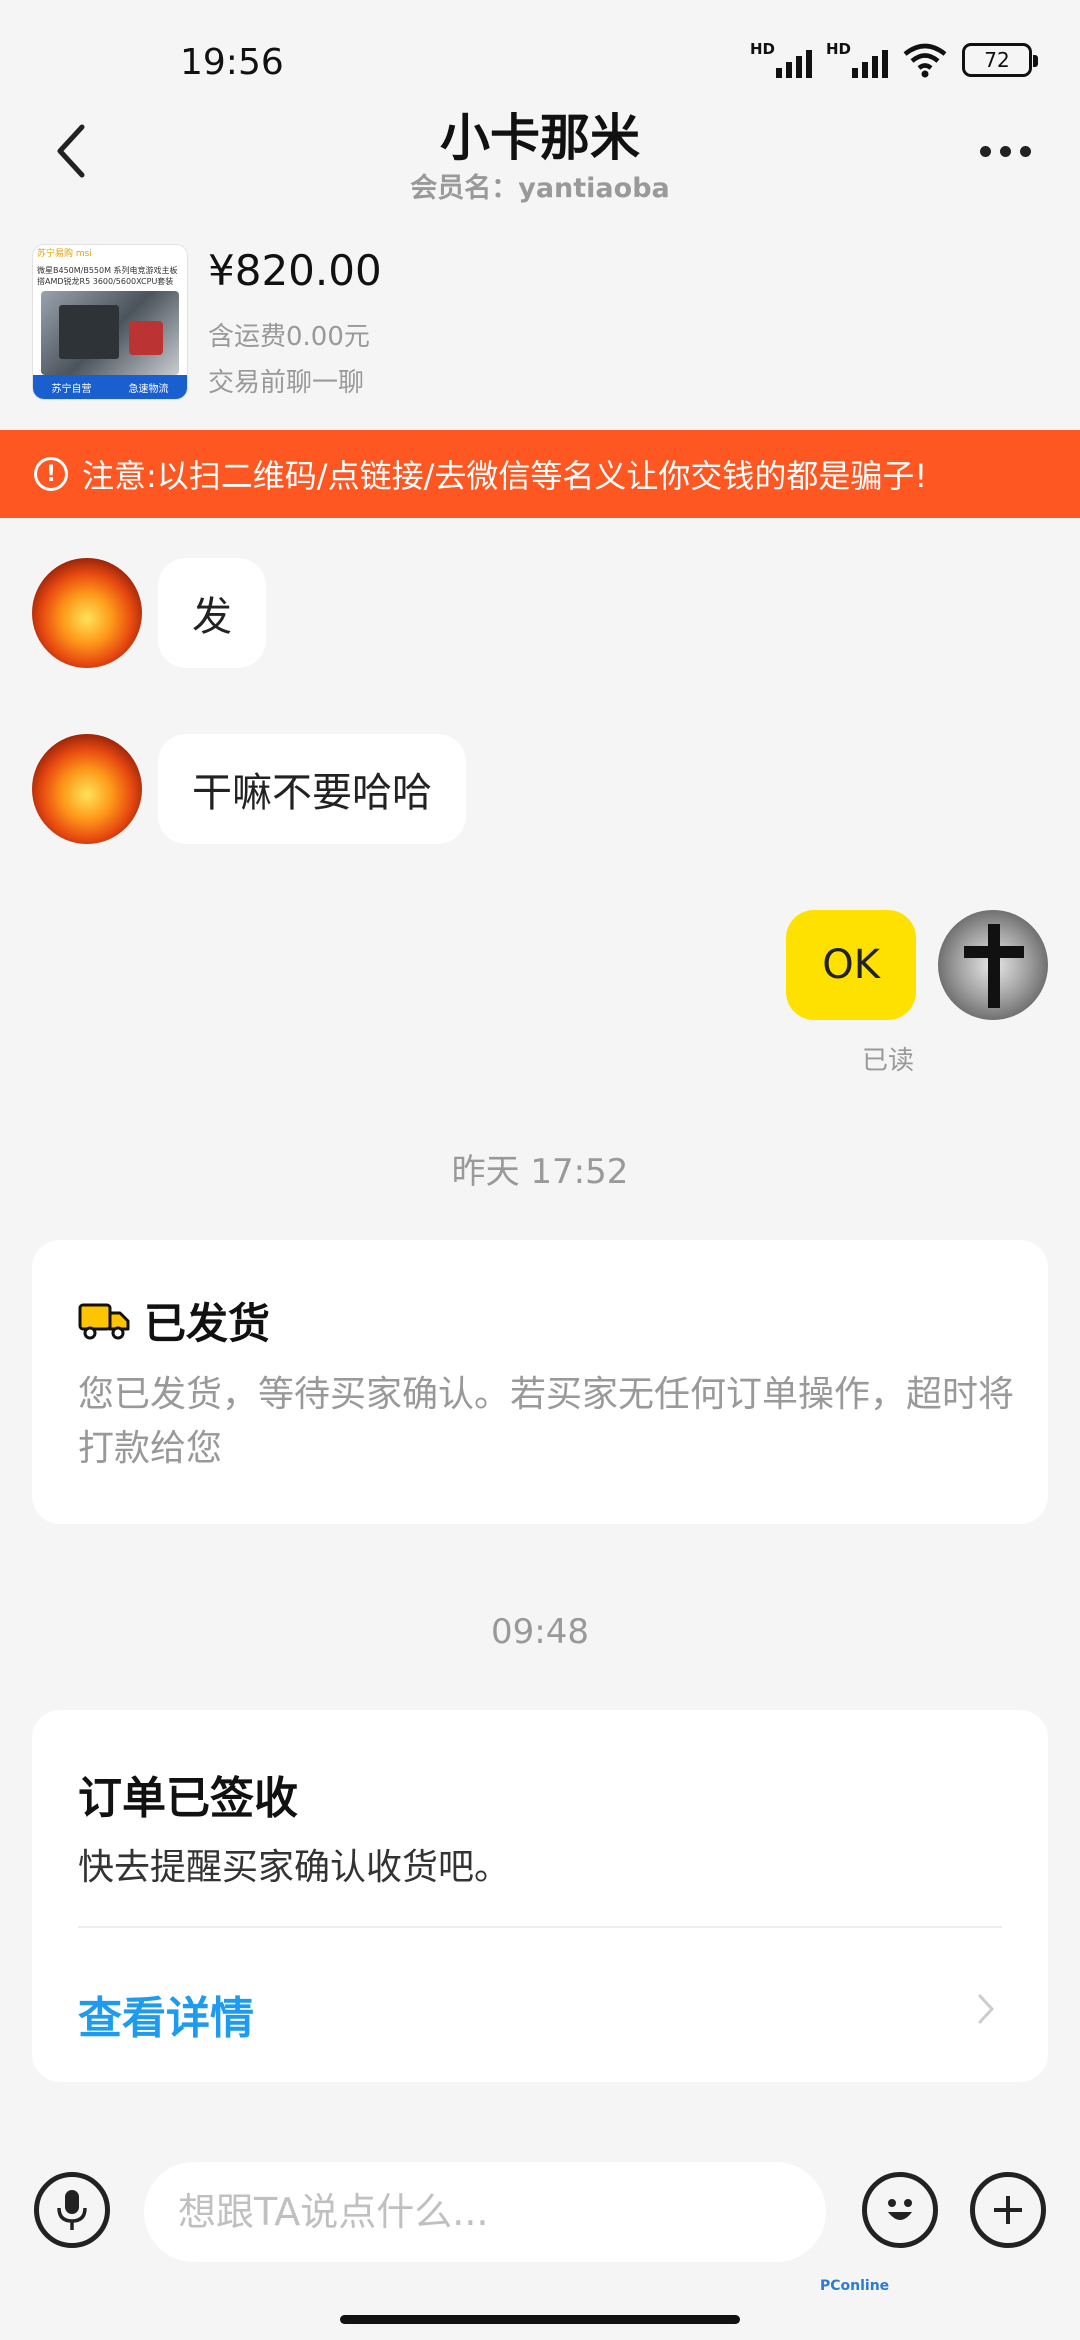 Image resolution: width=1080 pixels, height=2340 pixels. What do you see at coordinates (851, 965) in the screenshot?
I see `message-bubble: OK` at bounding box center [851, 965].